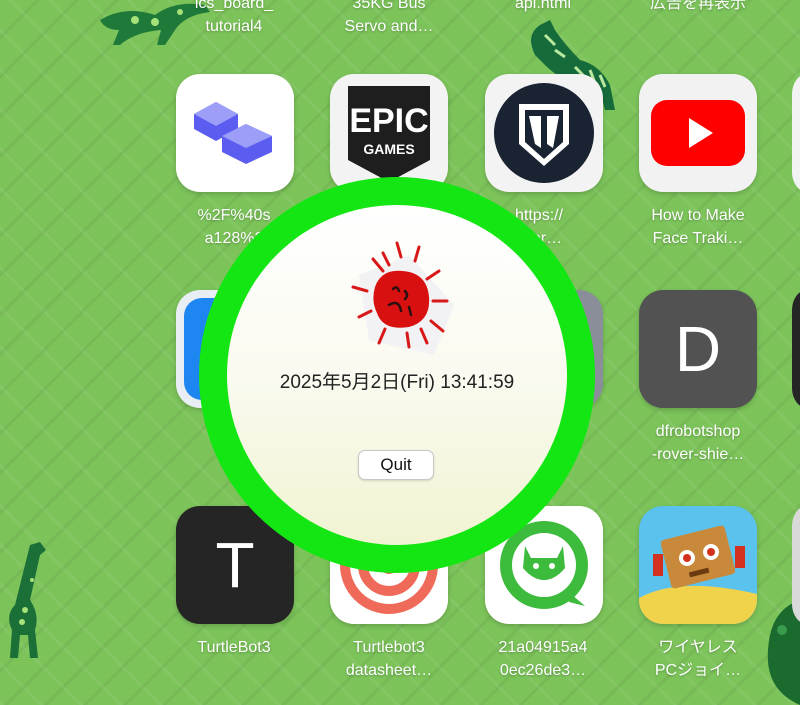  I want to click on app-icon-r1c3, so click(544, 133).